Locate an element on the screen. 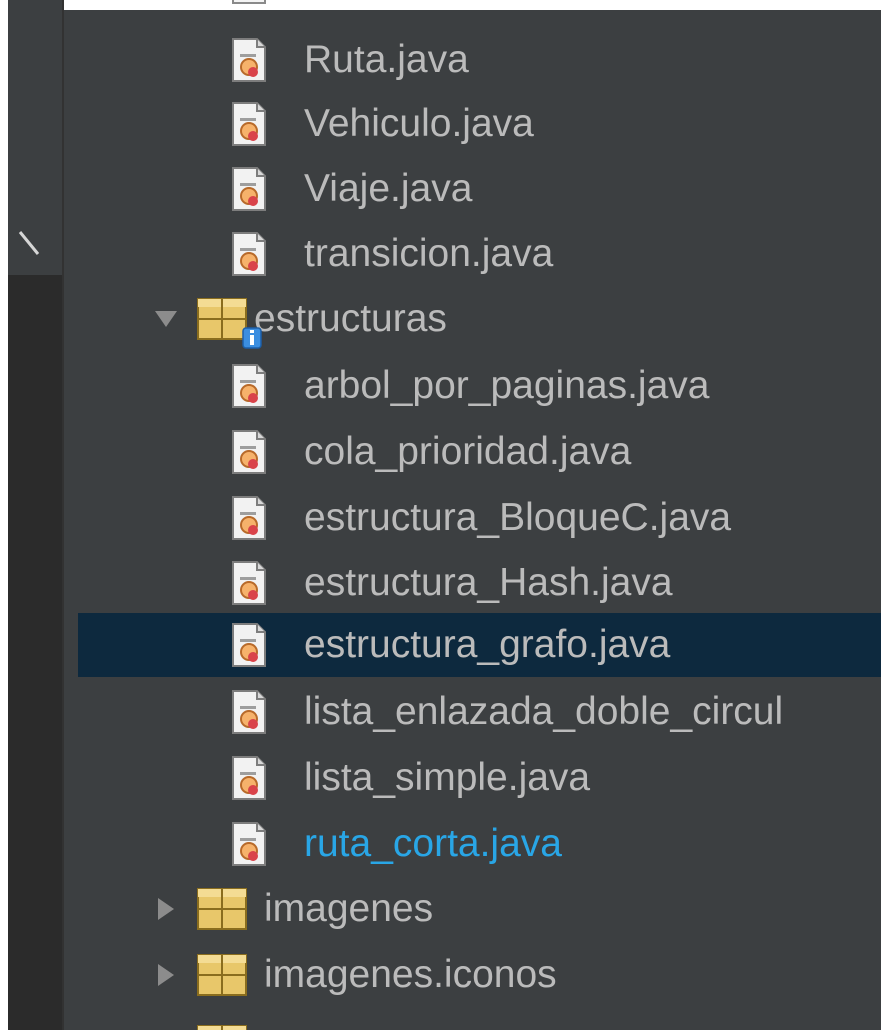  tree-row-partial is located at coordinates (479, 7).